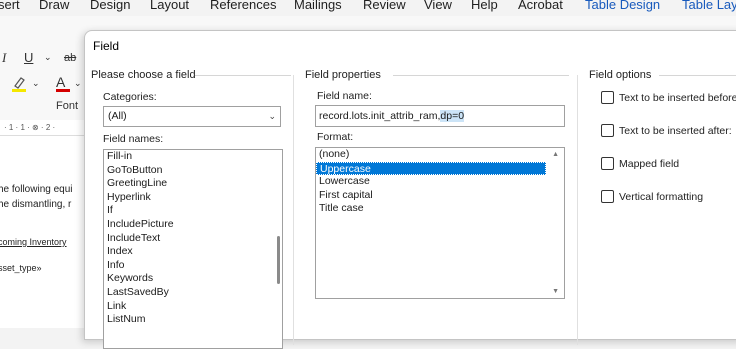  Describe the element at coordinates (555, 291) in the screenshot. I see `scroll-down-icon: ▼` at that location.